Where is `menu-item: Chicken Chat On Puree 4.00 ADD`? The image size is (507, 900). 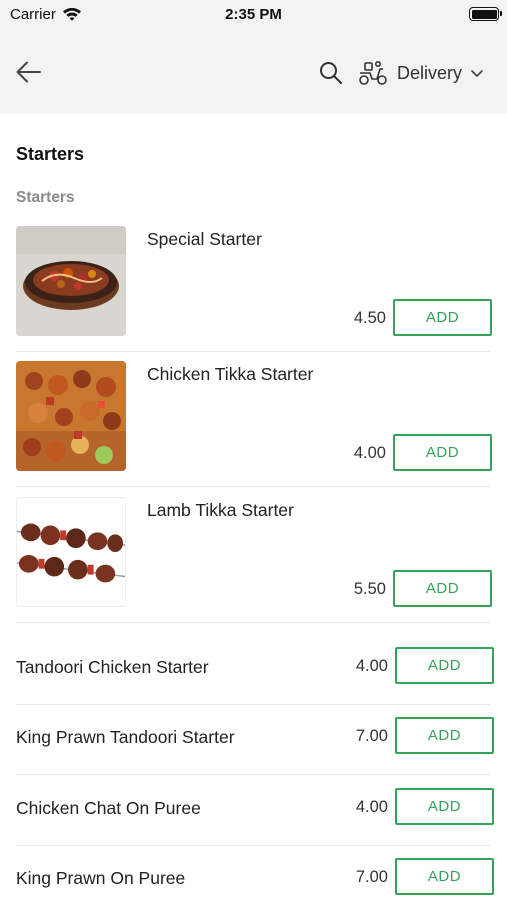 menu-item: Chicken Chat On Puree 4.00 ADD is located at coordinates (255, 811).